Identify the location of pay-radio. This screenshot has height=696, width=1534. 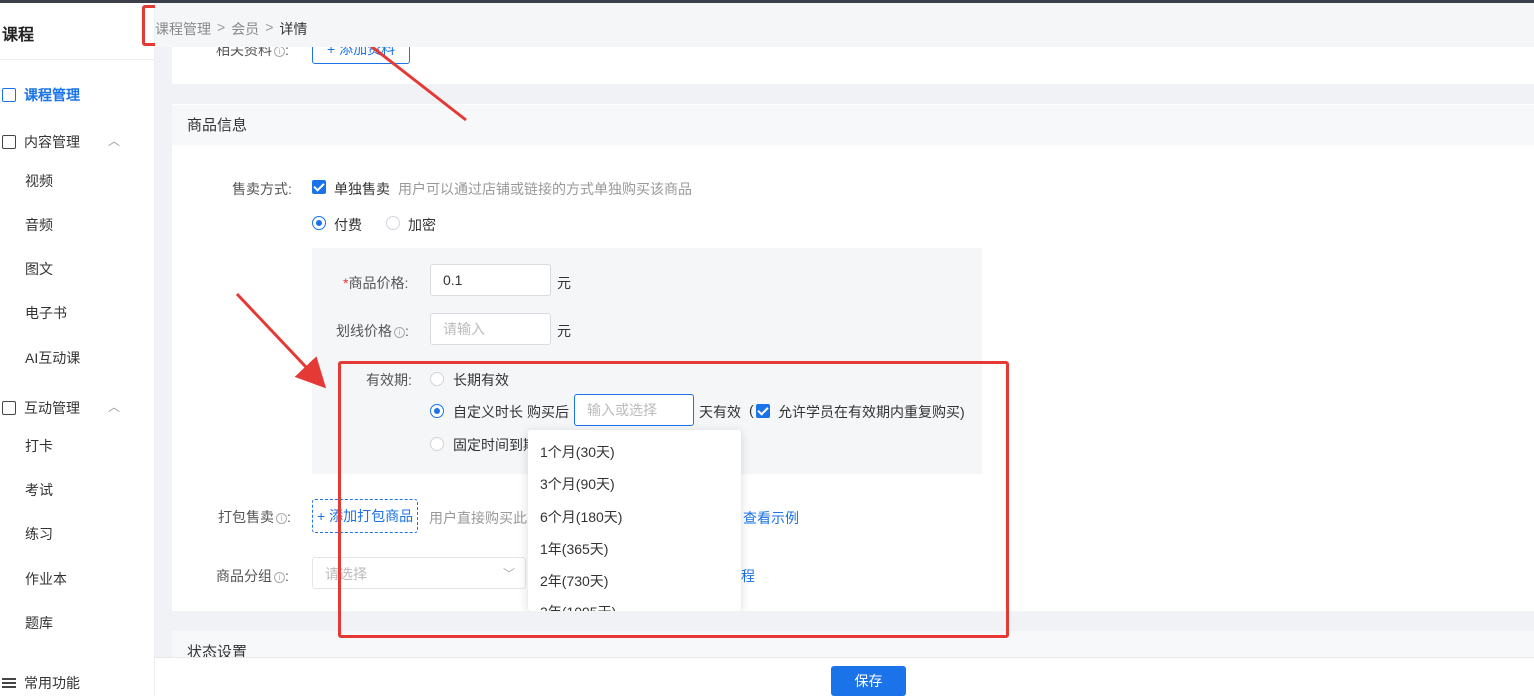
(319, 223).